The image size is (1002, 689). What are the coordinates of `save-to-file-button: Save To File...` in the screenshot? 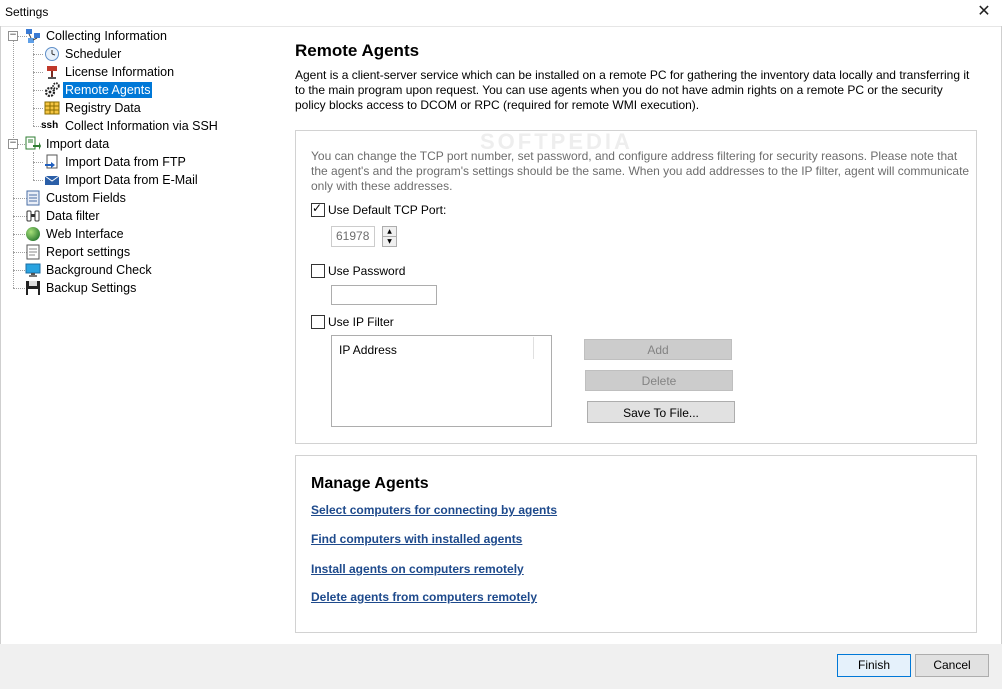 It's located at (661, 412).